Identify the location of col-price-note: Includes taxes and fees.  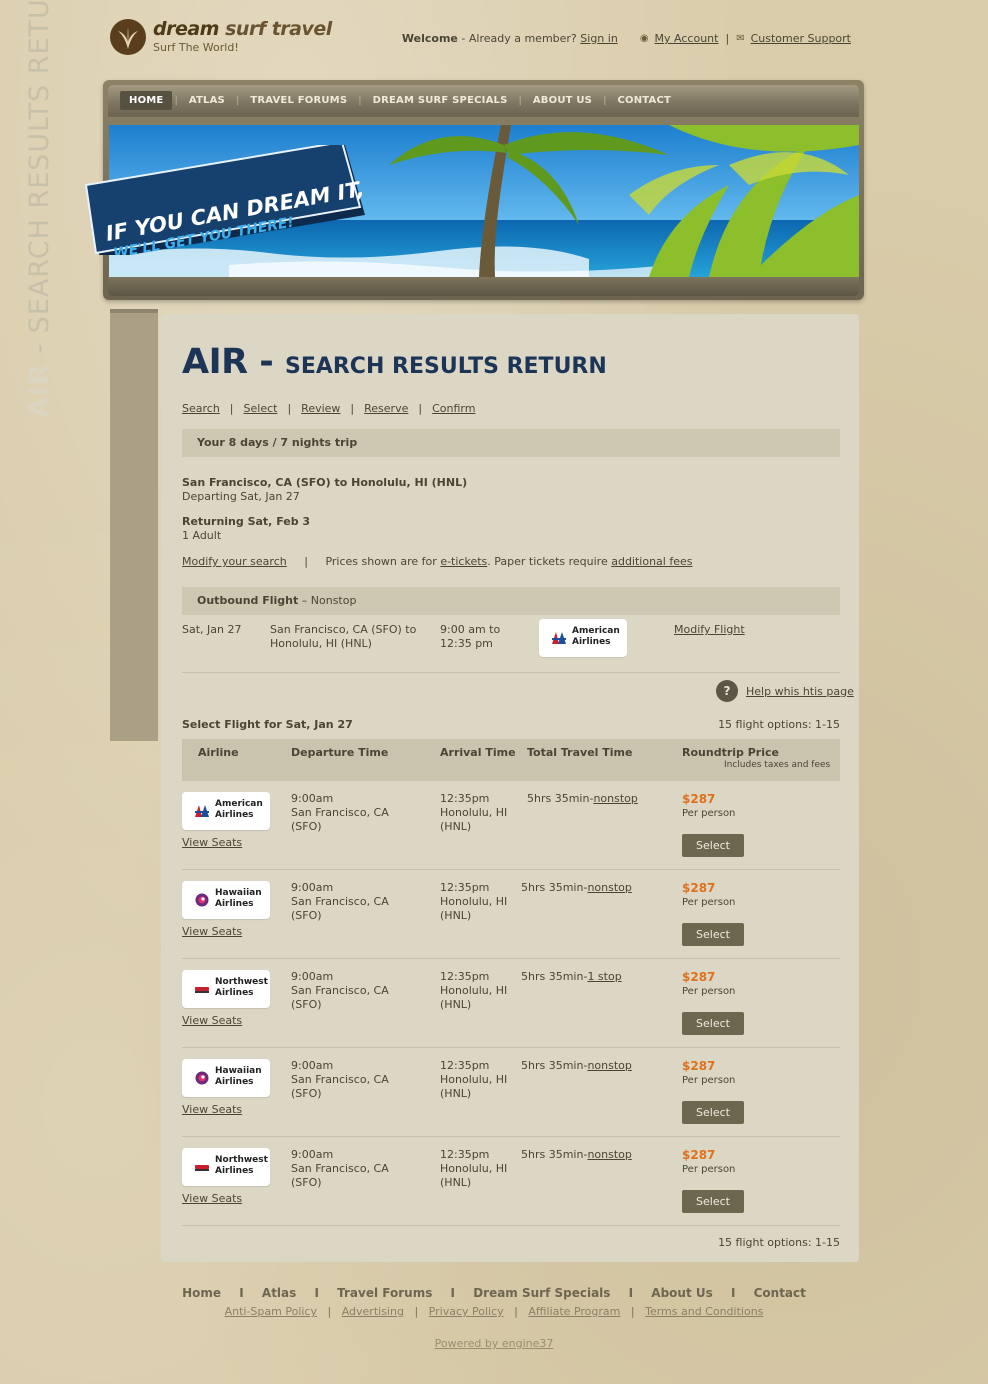
(777, 765).